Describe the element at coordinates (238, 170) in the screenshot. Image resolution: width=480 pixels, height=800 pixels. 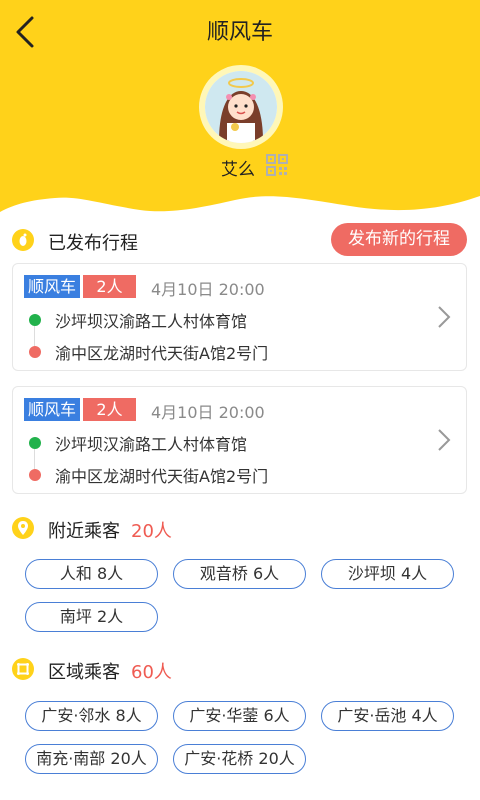
I see `username: 艾么` at that location.